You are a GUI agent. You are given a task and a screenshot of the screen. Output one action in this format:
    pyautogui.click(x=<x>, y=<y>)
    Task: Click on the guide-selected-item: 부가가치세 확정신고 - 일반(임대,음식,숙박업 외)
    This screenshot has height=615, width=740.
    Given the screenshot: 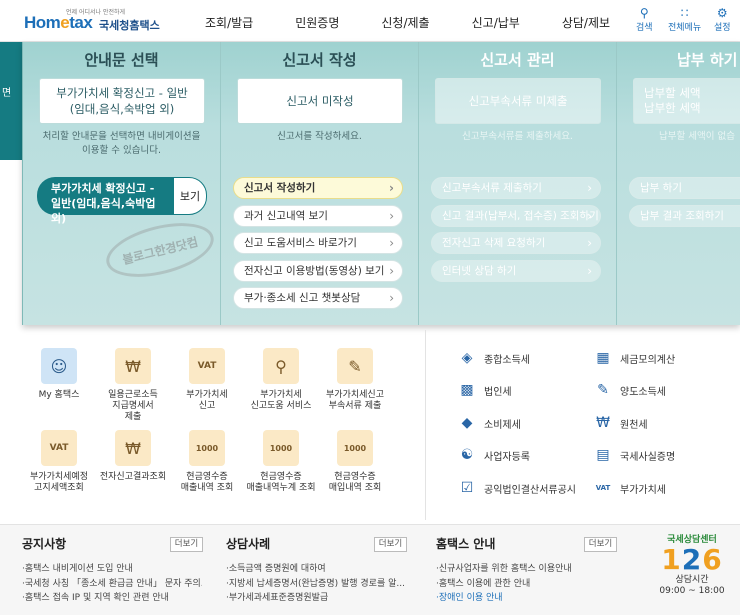 What is the action you would take?
    pyautogui.click(x=105, y=201)
    